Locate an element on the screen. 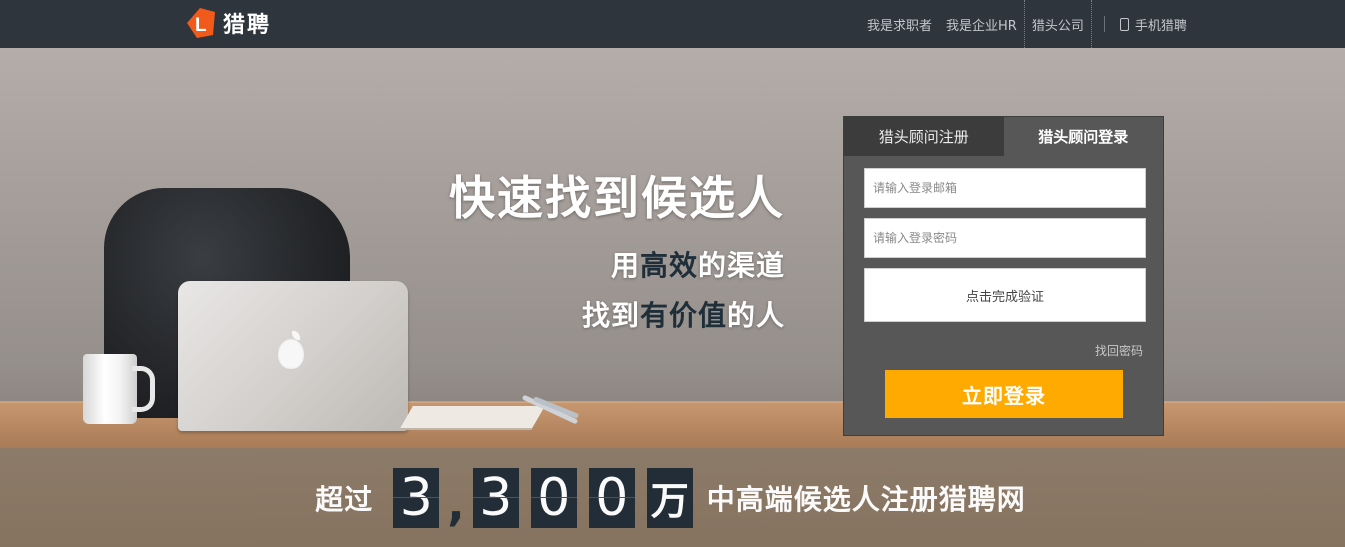  nav-mobile-label: 手机猎聘 is located at coordinates (1160, 26).